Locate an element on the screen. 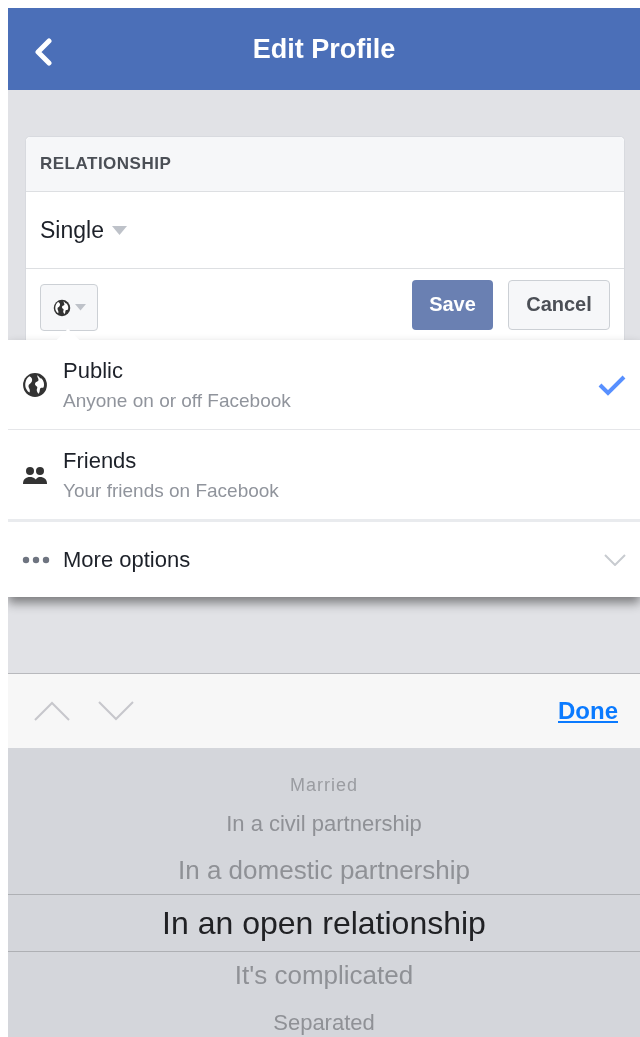  check-icon is located at coordinates (612, 384).